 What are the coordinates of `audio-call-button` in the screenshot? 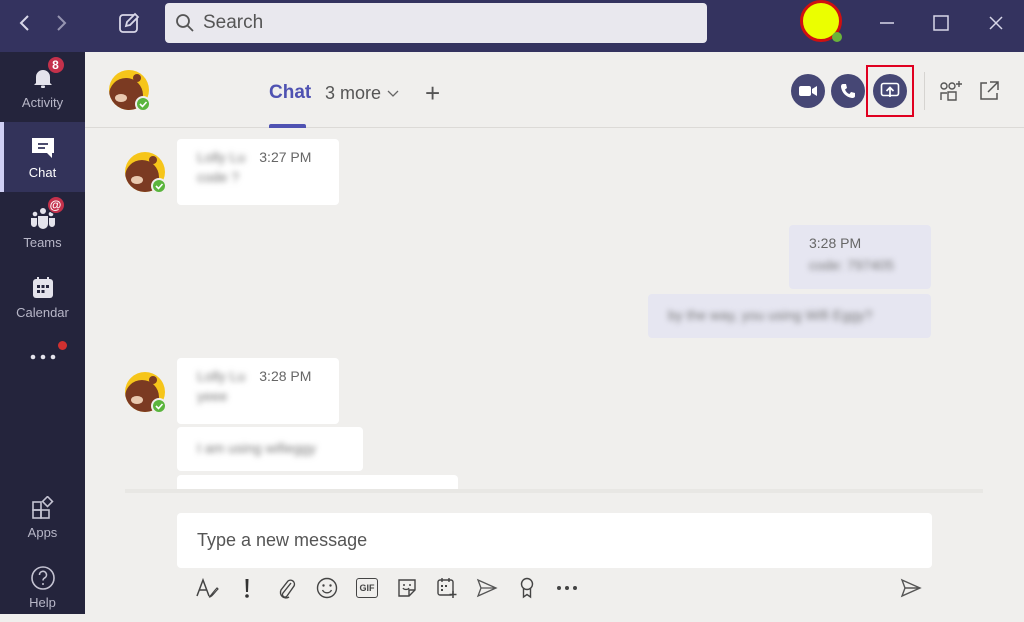 It's located at (848, 91).